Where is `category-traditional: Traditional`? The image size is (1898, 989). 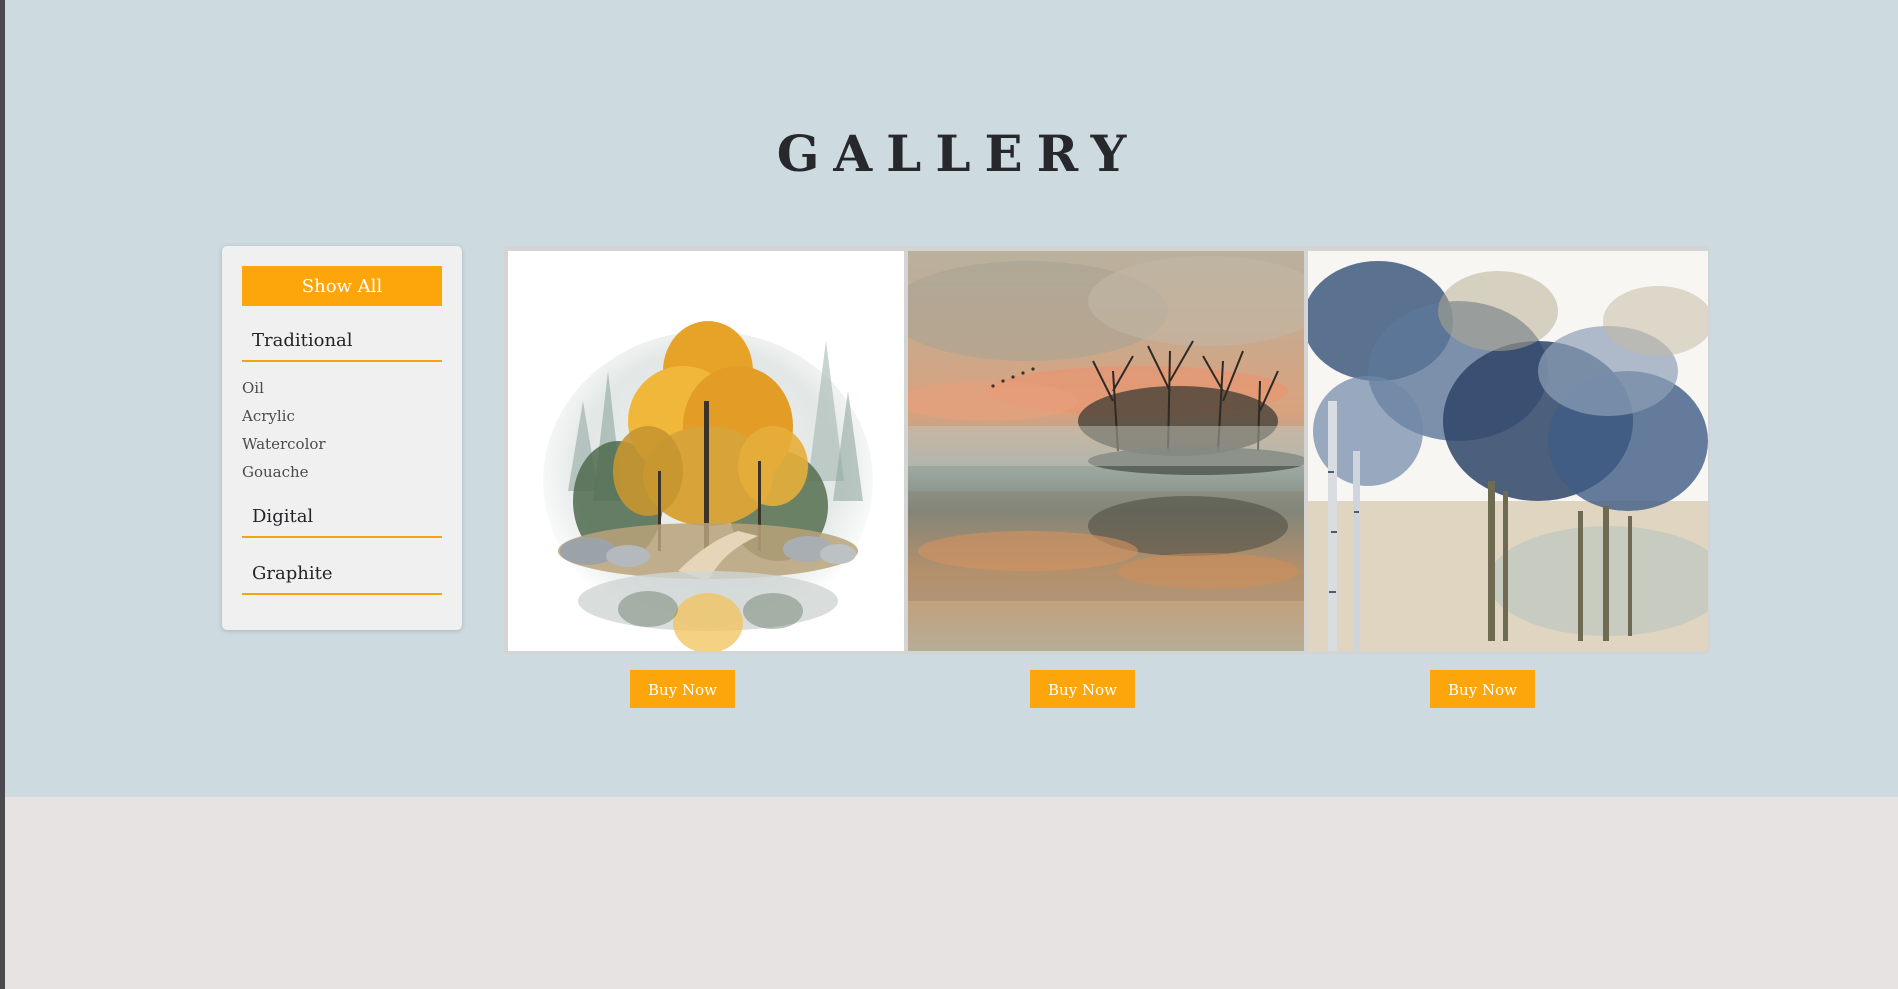 category-traditional: Traditional is located at coordinates (342, 342).